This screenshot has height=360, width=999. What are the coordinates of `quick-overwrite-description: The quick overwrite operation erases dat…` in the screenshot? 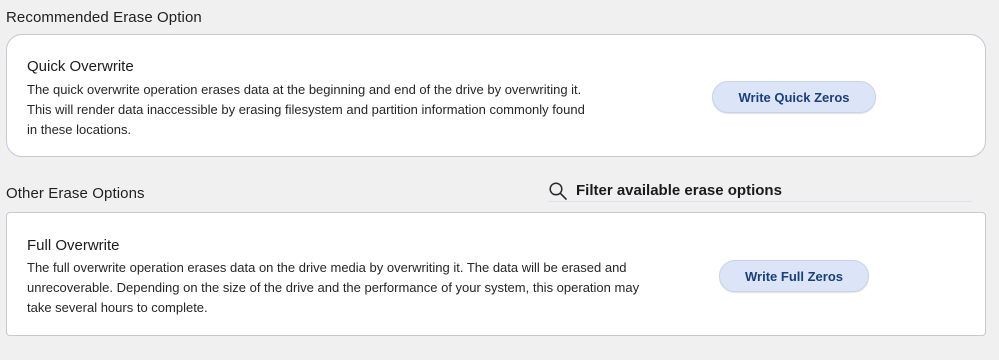 It's located at (306, 109).